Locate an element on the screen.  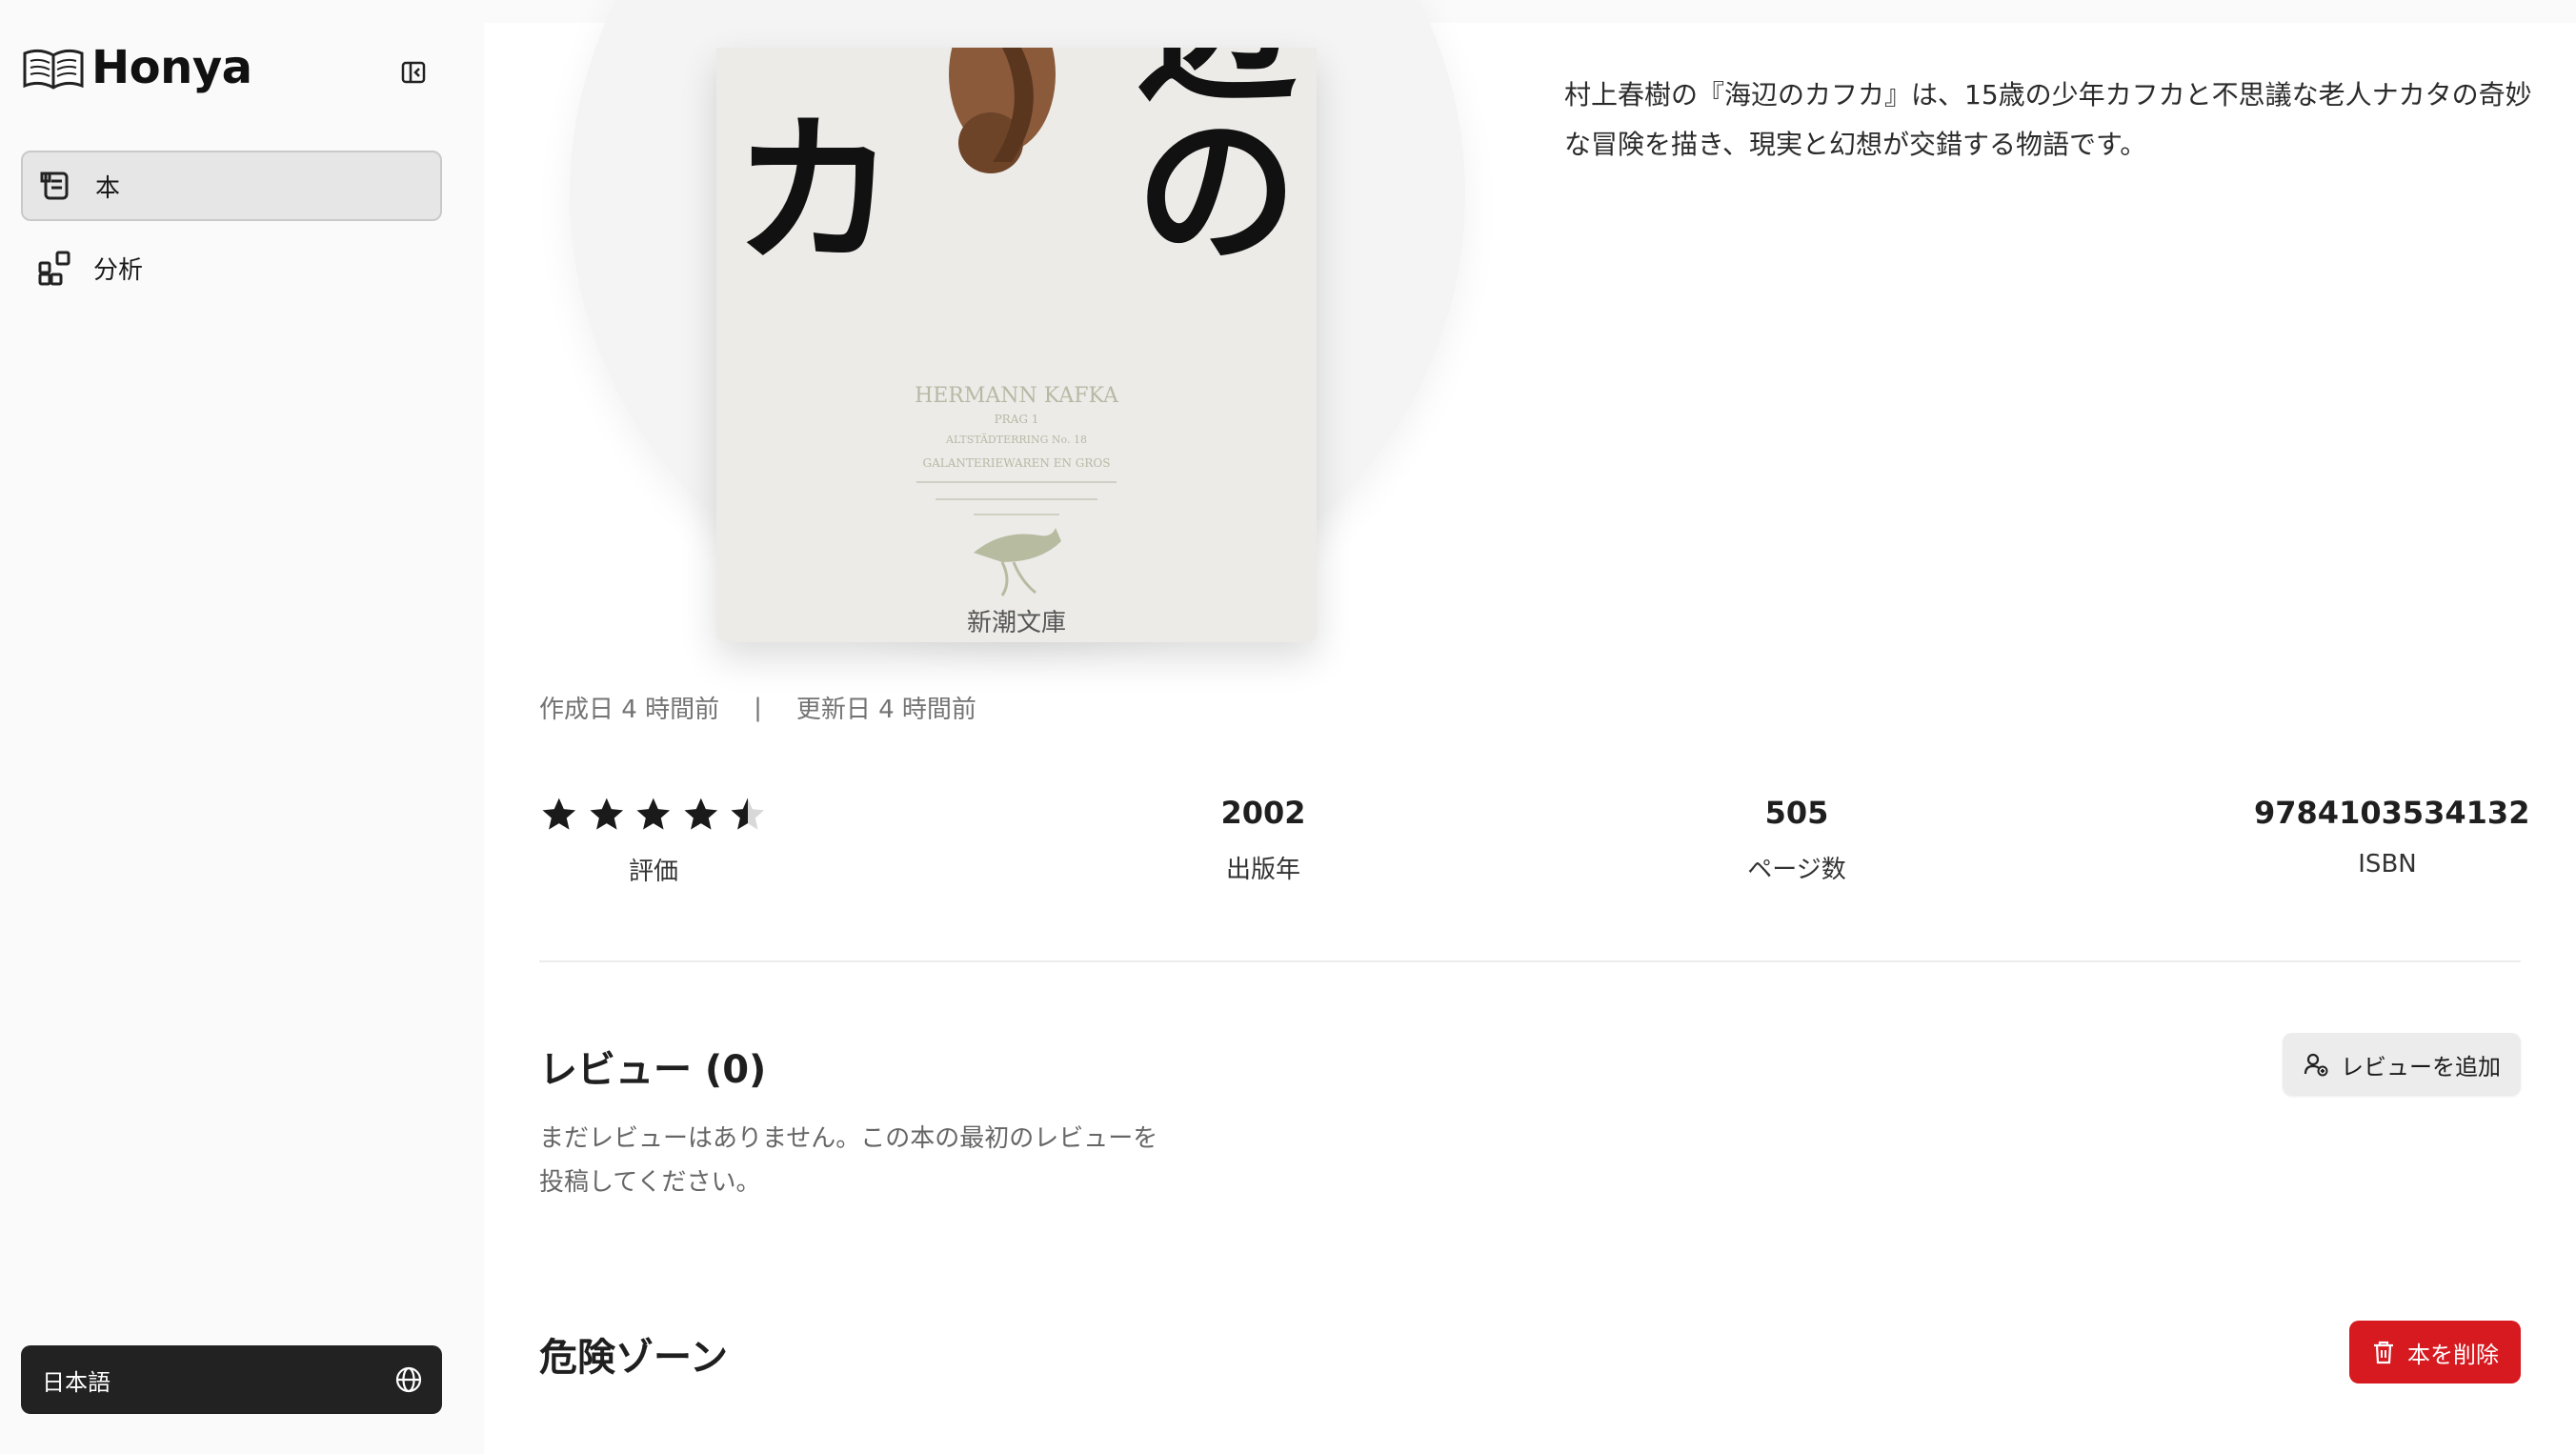
brand-name: Honya is located at coordinates (172, 67).